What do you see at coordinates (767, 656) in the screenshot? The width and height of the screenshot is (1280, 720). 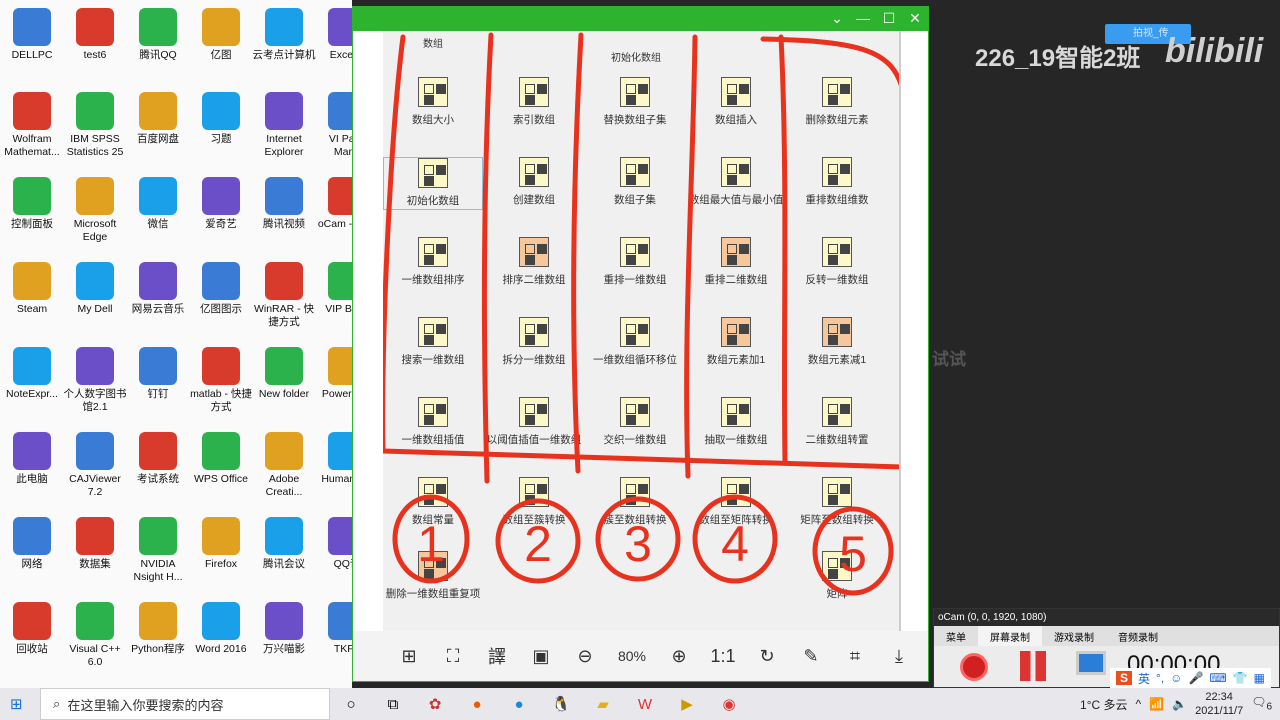 I see `rotate-icon: ↻` at bounding box center [767, 656].